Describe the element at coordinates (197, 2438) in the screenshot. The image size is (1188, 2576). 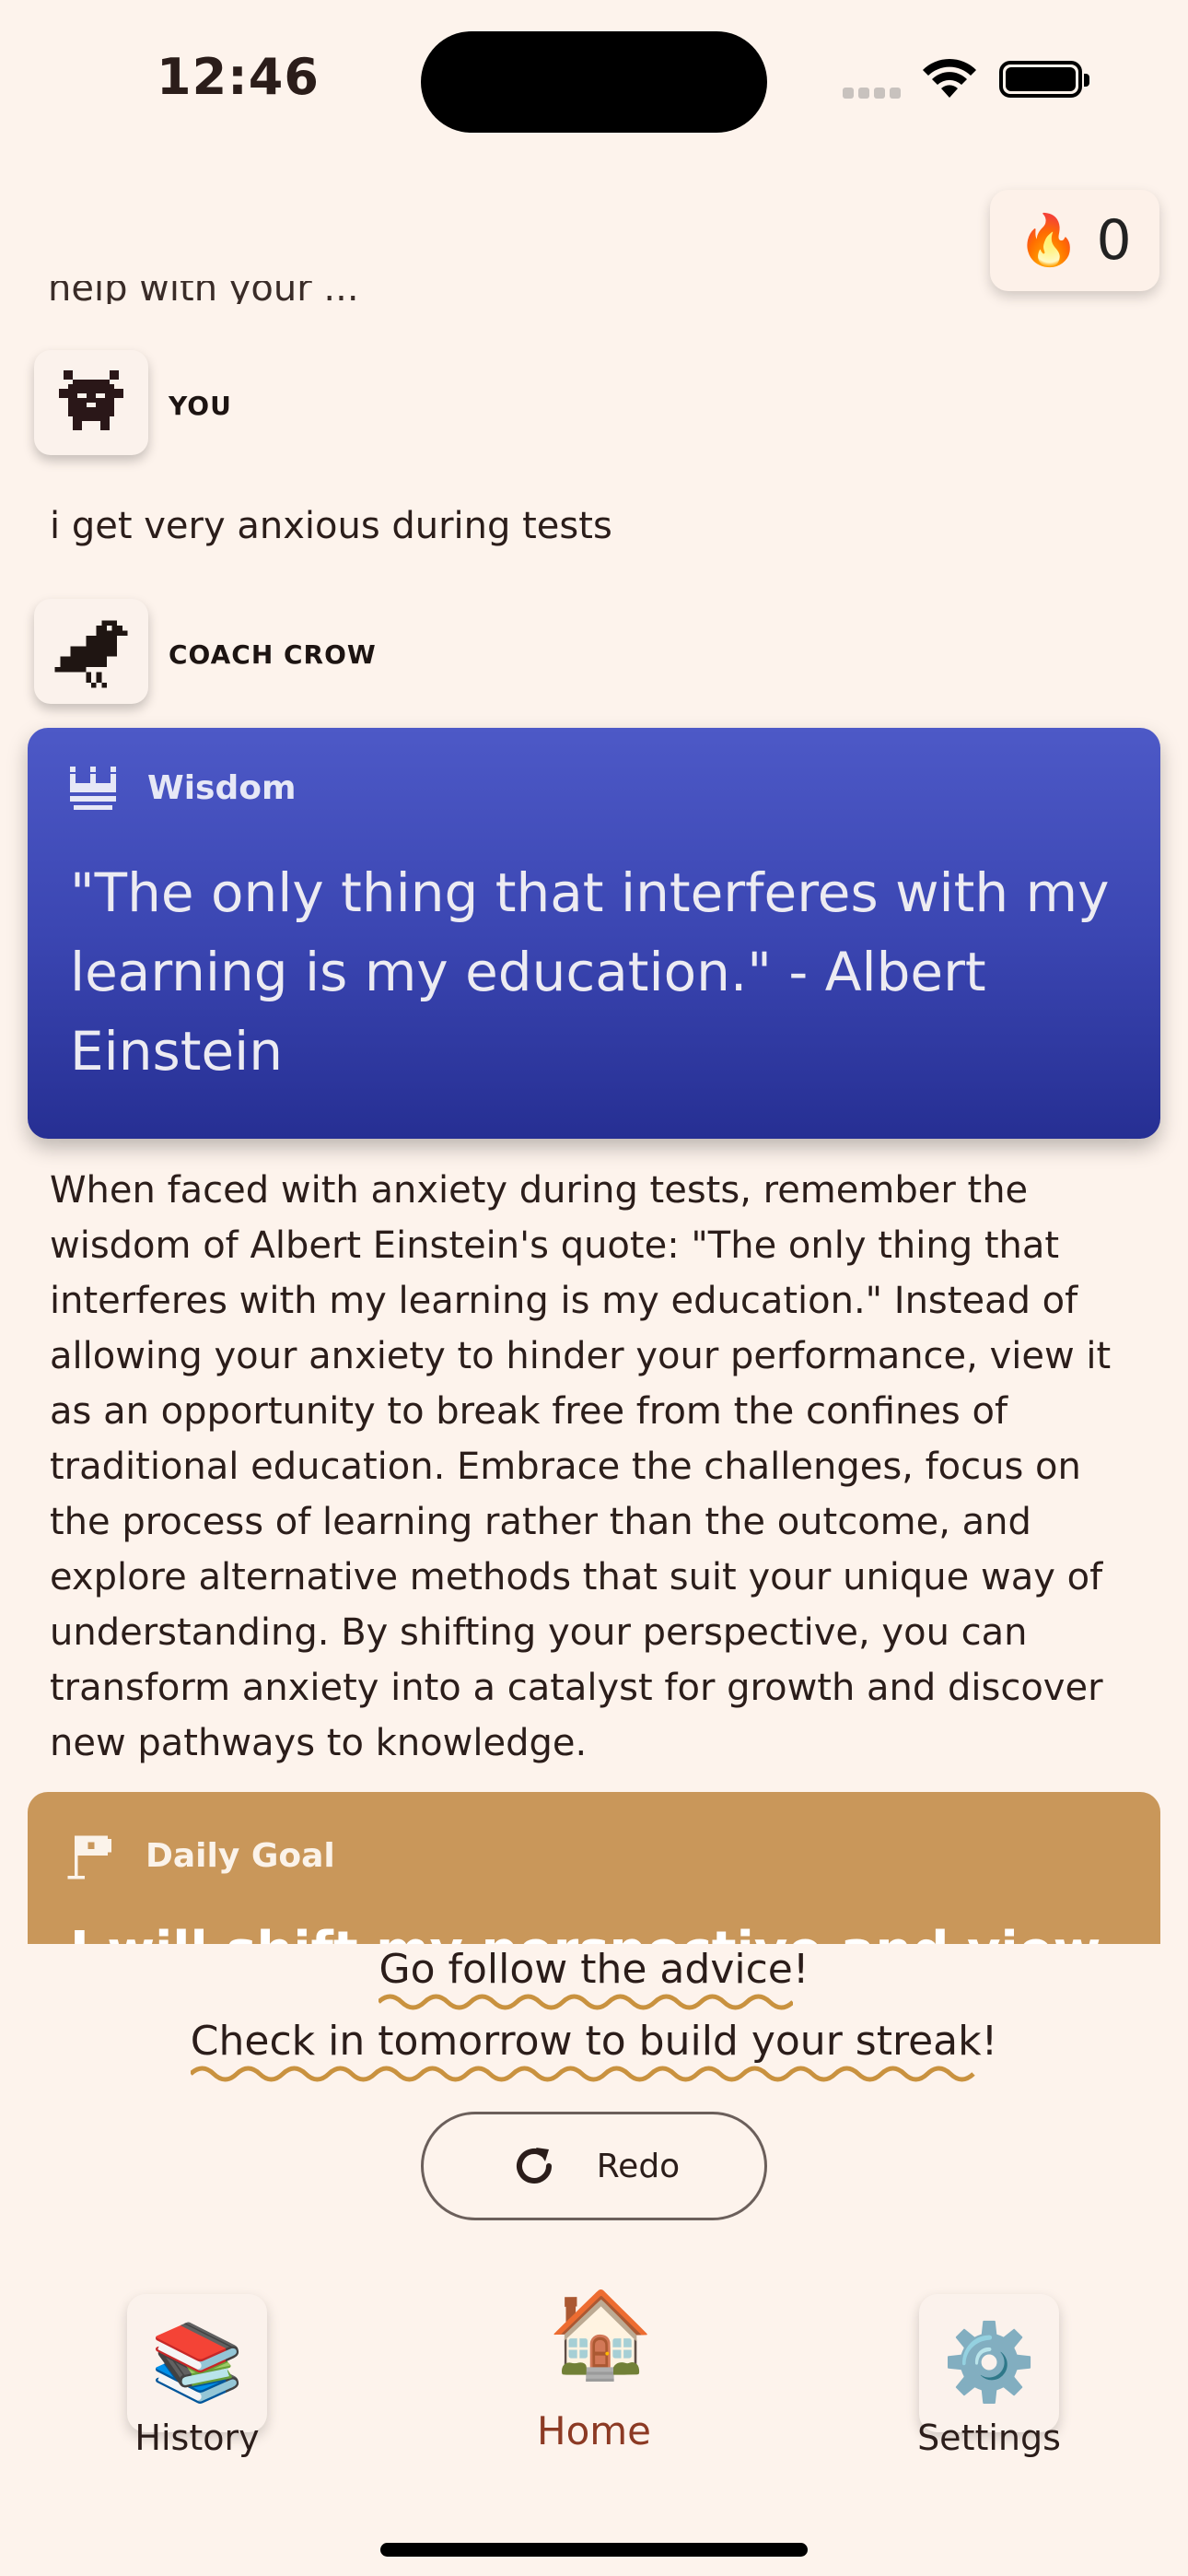
I see `tab-history-label: History` at that location.